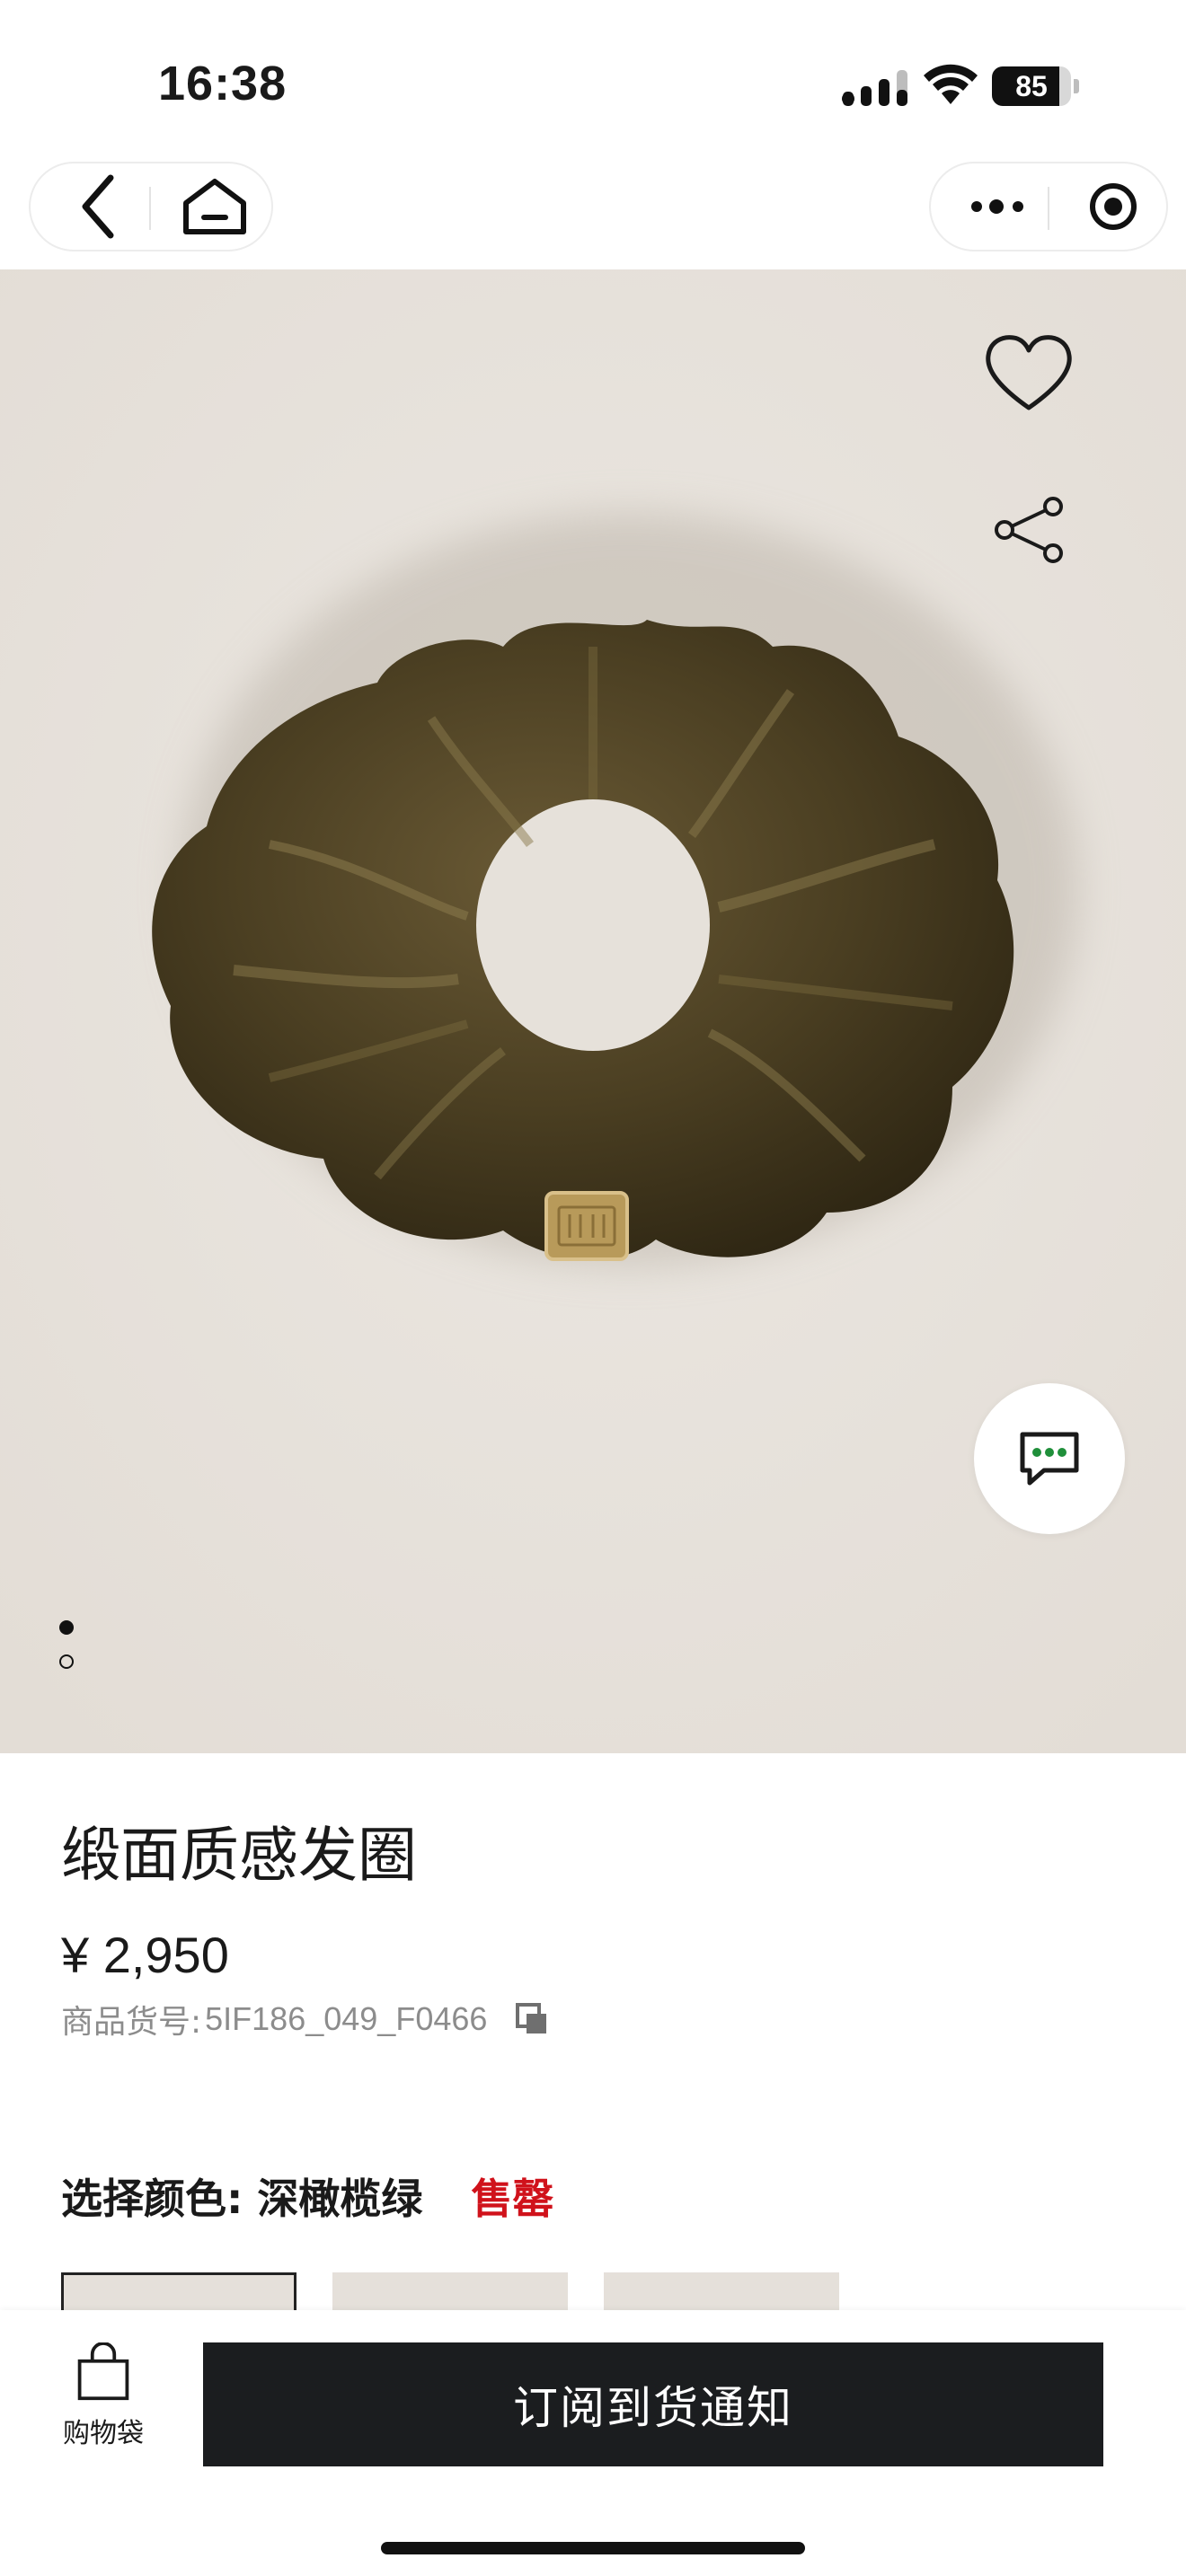 The height and width of the screenshot is (2576, 1186). I want to click on cellular-signal-icon, so click(874, 88).